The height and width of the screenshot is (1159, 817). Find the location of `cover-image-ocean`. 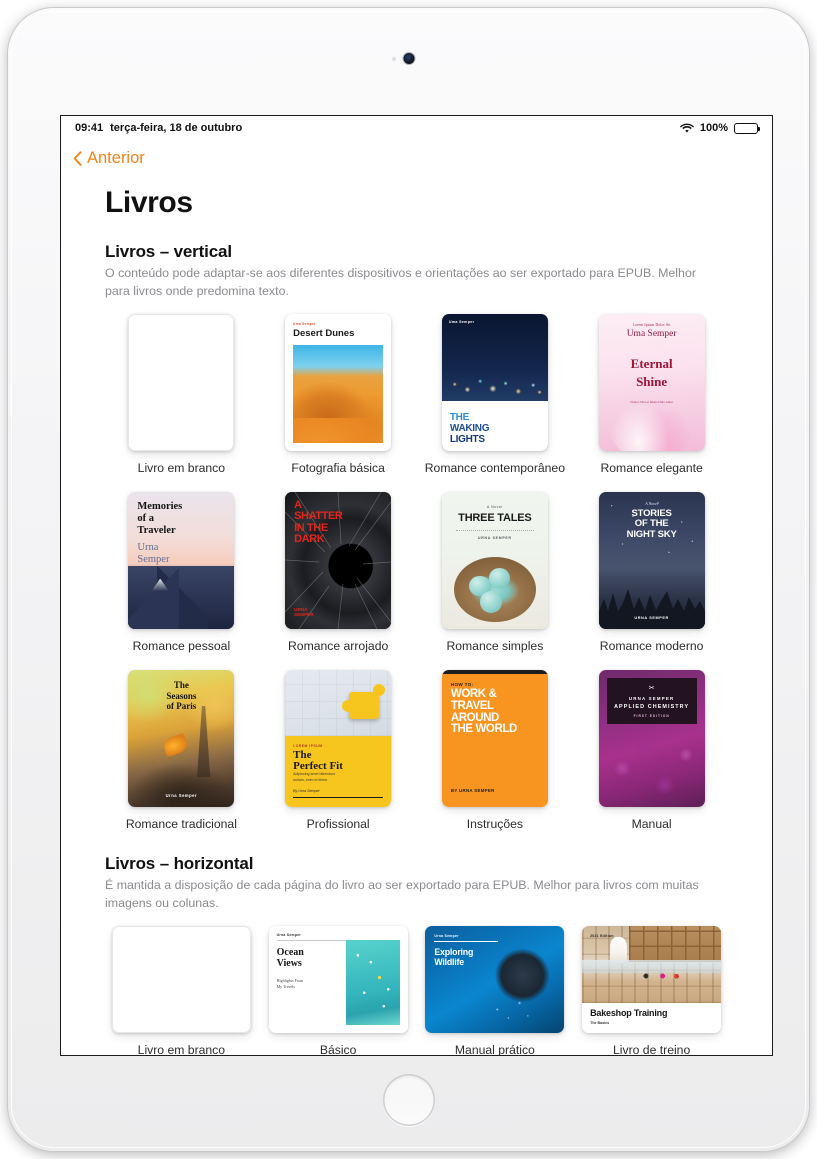

cover-image-ocean is located at coordinates (373, 983).